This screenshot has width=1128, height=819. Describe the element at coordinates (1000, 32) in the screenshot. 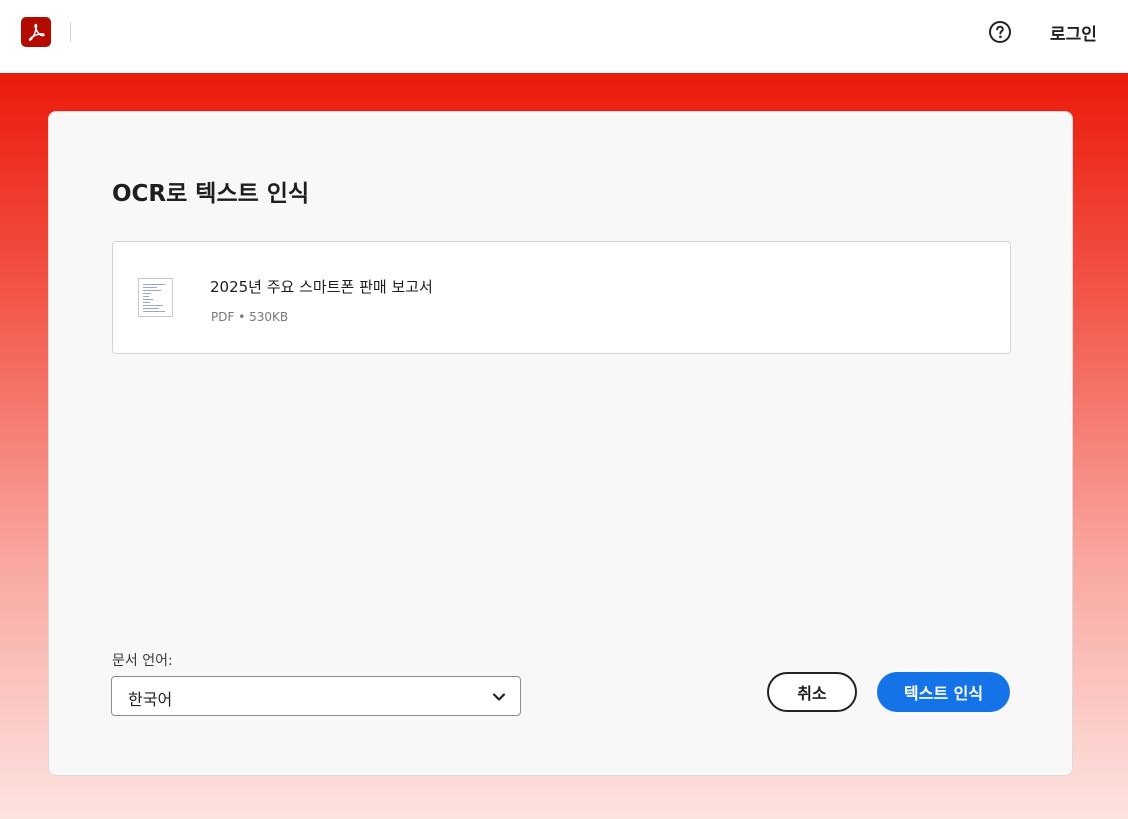

I see `help-circle-icon` at that location.